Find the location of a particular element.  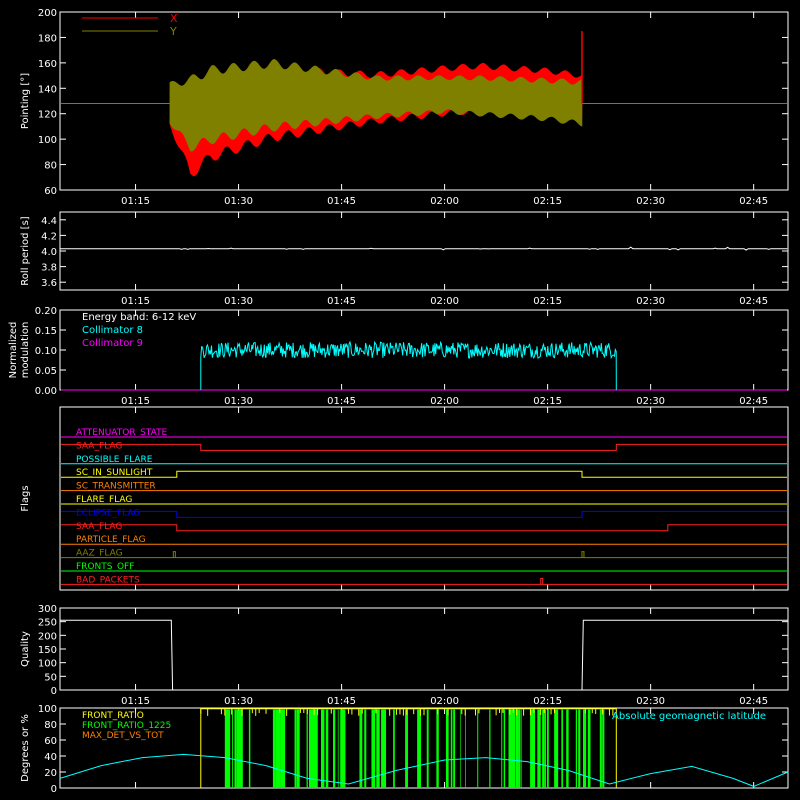

legend-label: Collimator 8 is located at coordinates (112, 330).